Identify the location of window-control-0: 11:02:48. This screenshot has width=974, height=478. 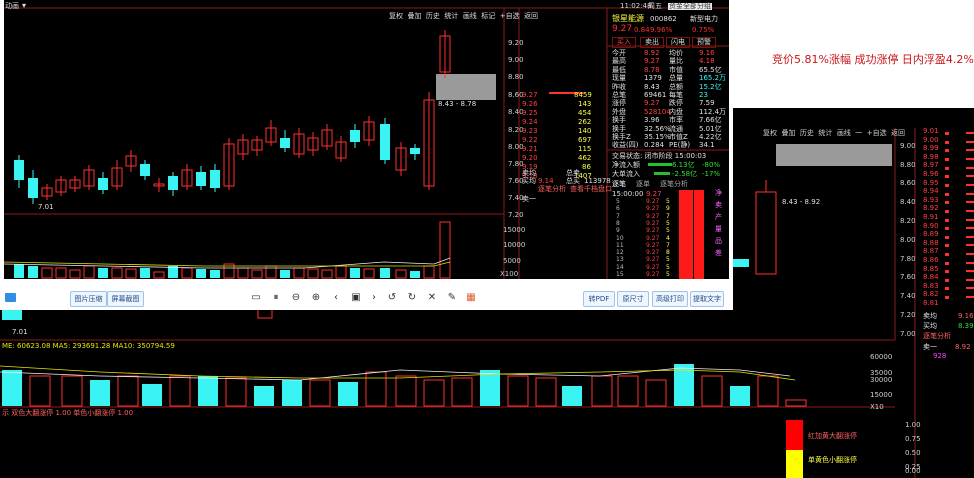
(636, 6).